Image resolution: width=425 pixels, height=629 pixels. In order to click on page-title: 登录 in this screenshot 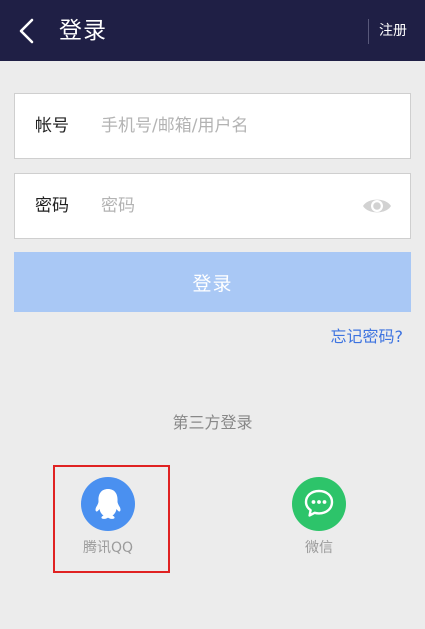, I will do `click(83, 31)`.